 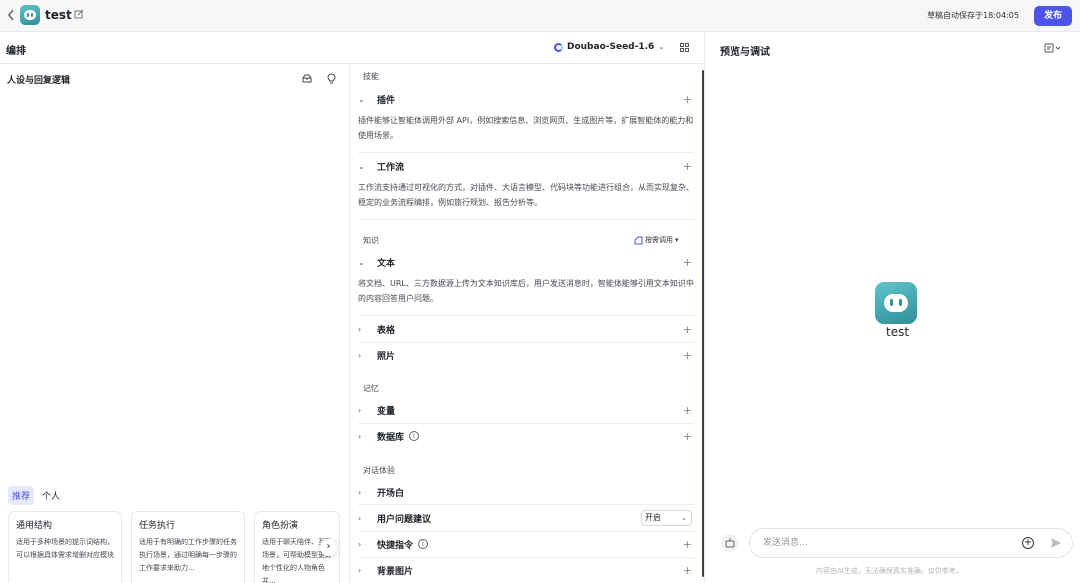 What do you see at coordinates (540, 16) in the screenshot?
I see `top-bar: test 草稿自动保存于18:04:05 发布` at bounding box center [540, 16].